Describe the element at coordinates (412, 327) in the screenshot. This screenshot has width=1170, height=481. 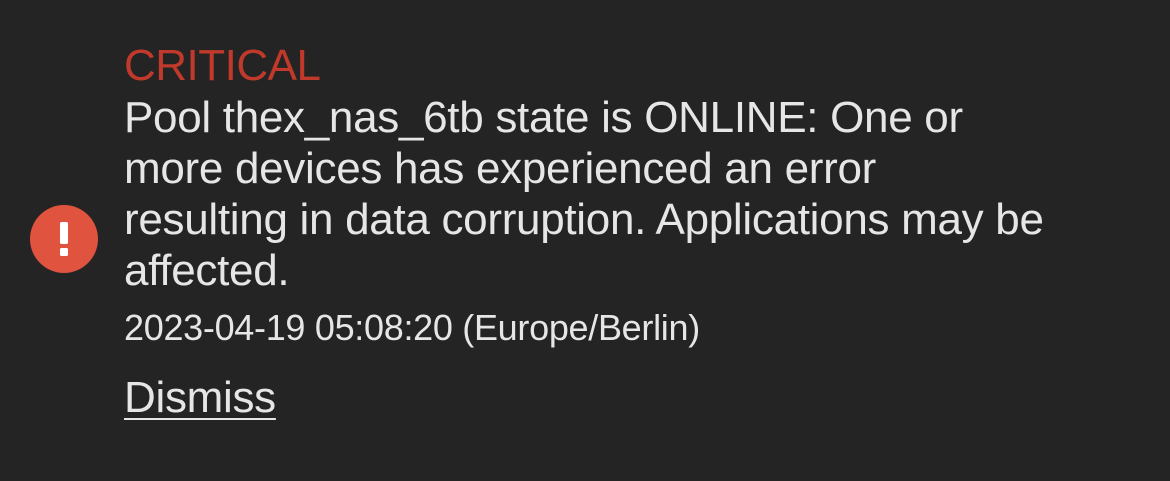
I see `alert-timestamp: 2023-04-19 05:08:20 (Europe/Berlin)` at that location.